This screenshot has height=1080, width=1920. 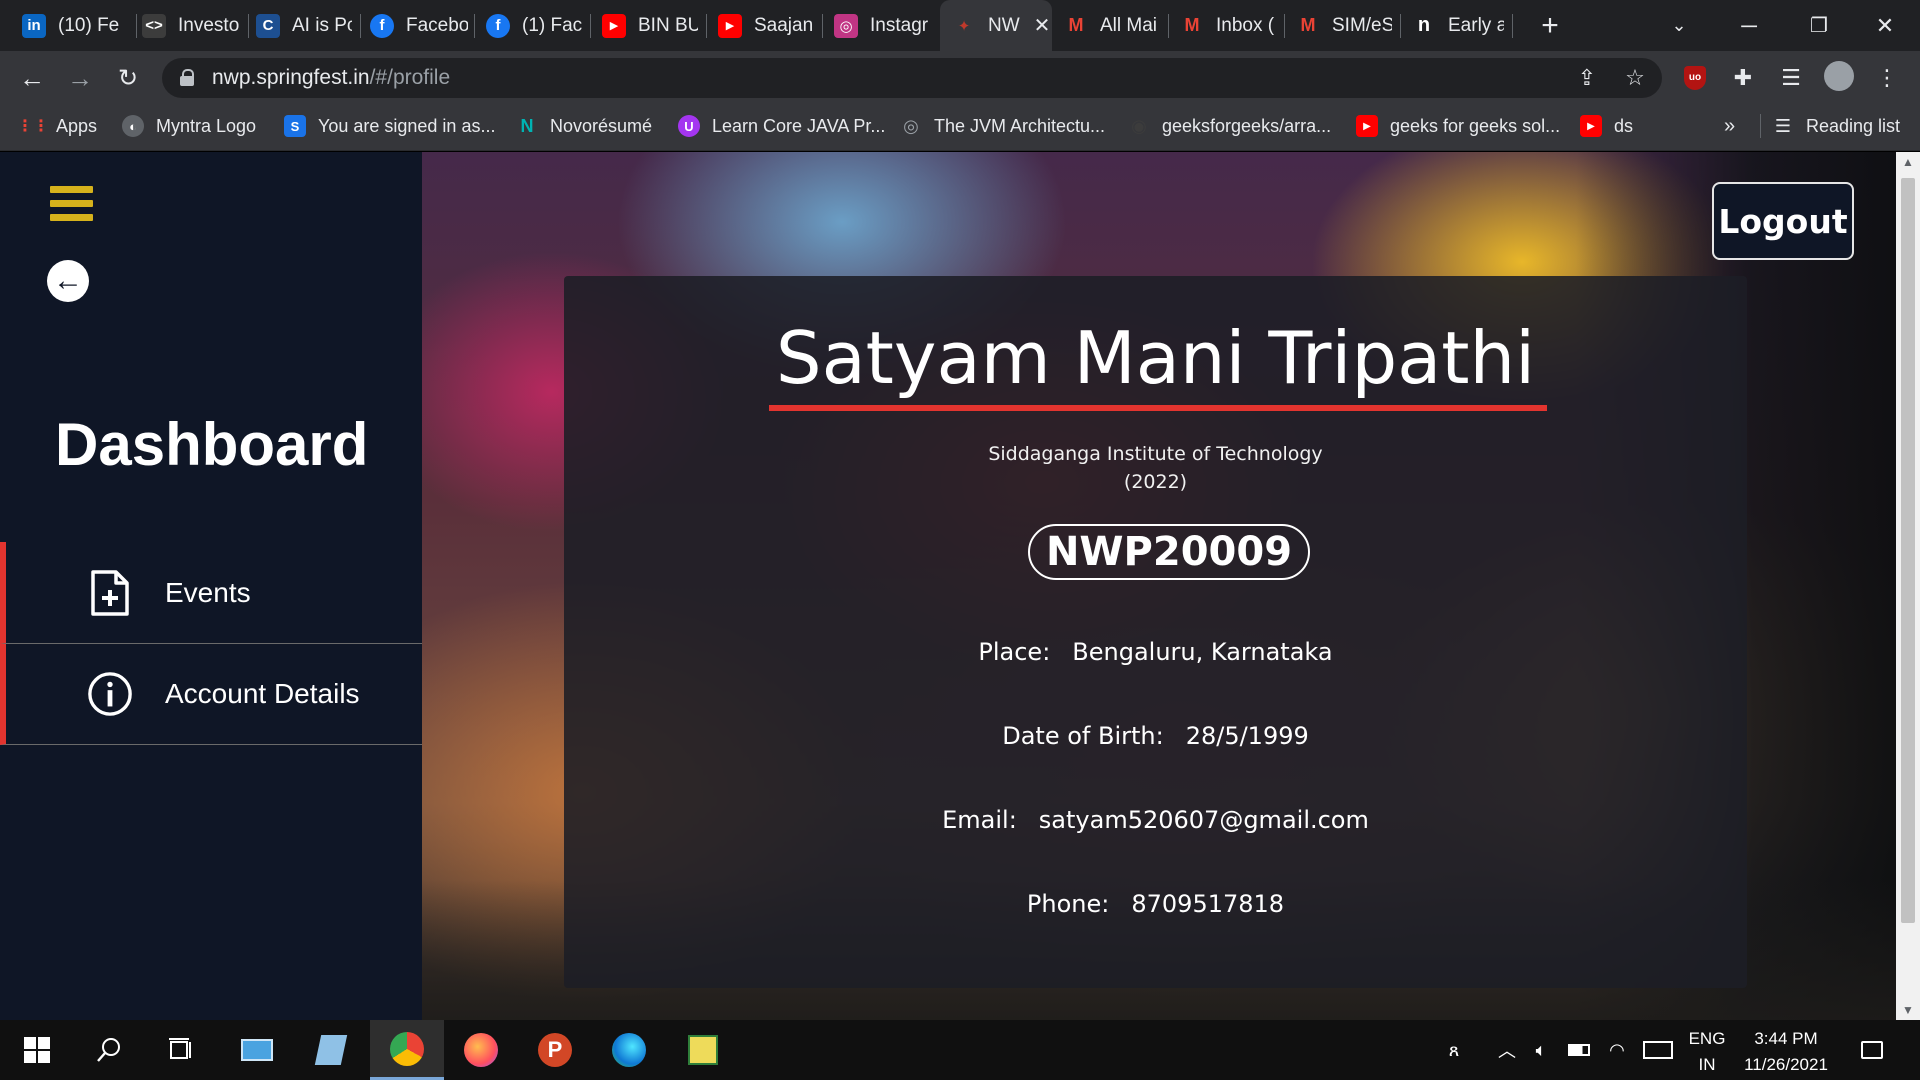 I want to click on browser-tab: M All Mai, so click(x=1113, y=25).